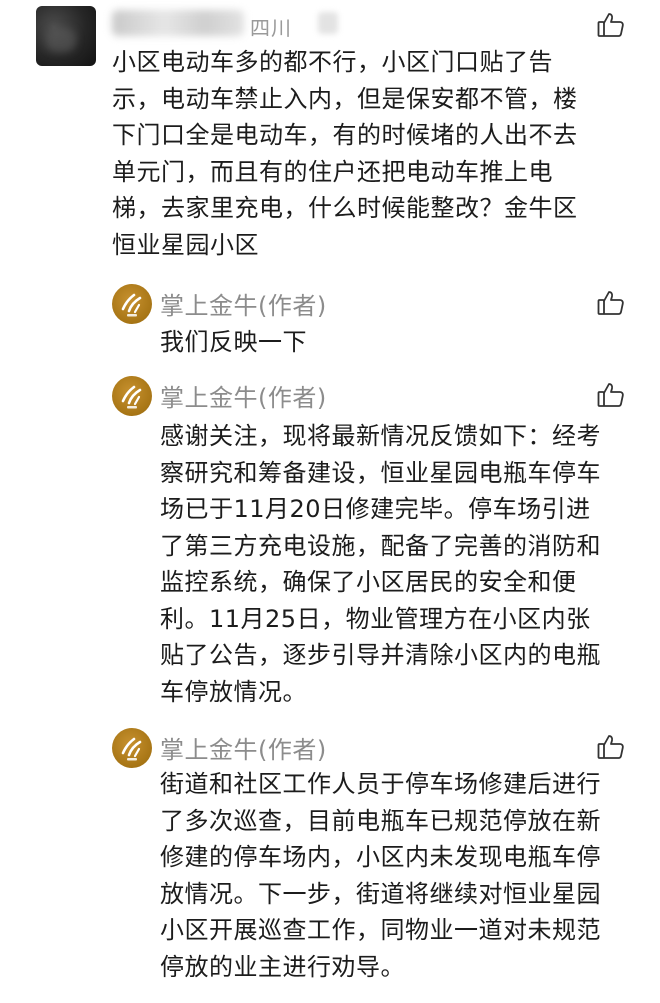 Image resolution: width=660 pixels, height=1003 pixels. I want to click on text-line: 了第三方充电设施，配备了完善的消防和, so click(380, 545).